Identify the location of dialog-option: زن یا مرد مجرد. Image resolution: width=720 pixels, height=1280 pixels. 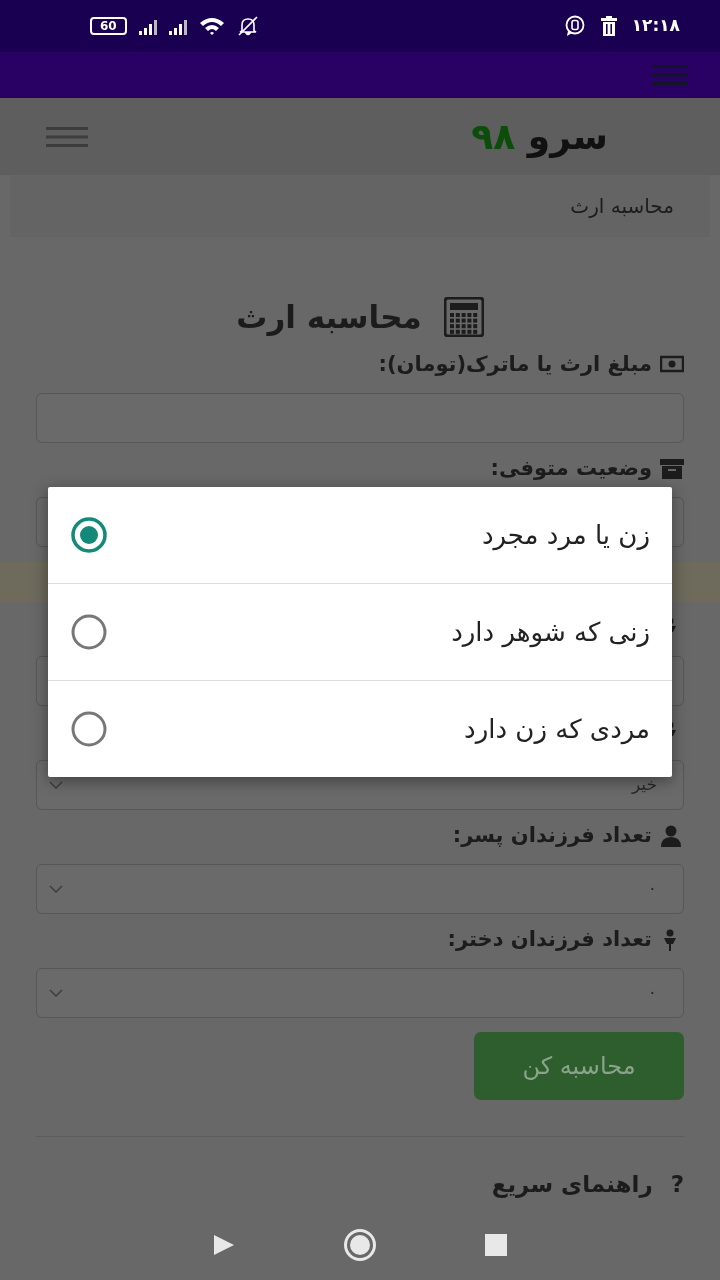
(360, 535).